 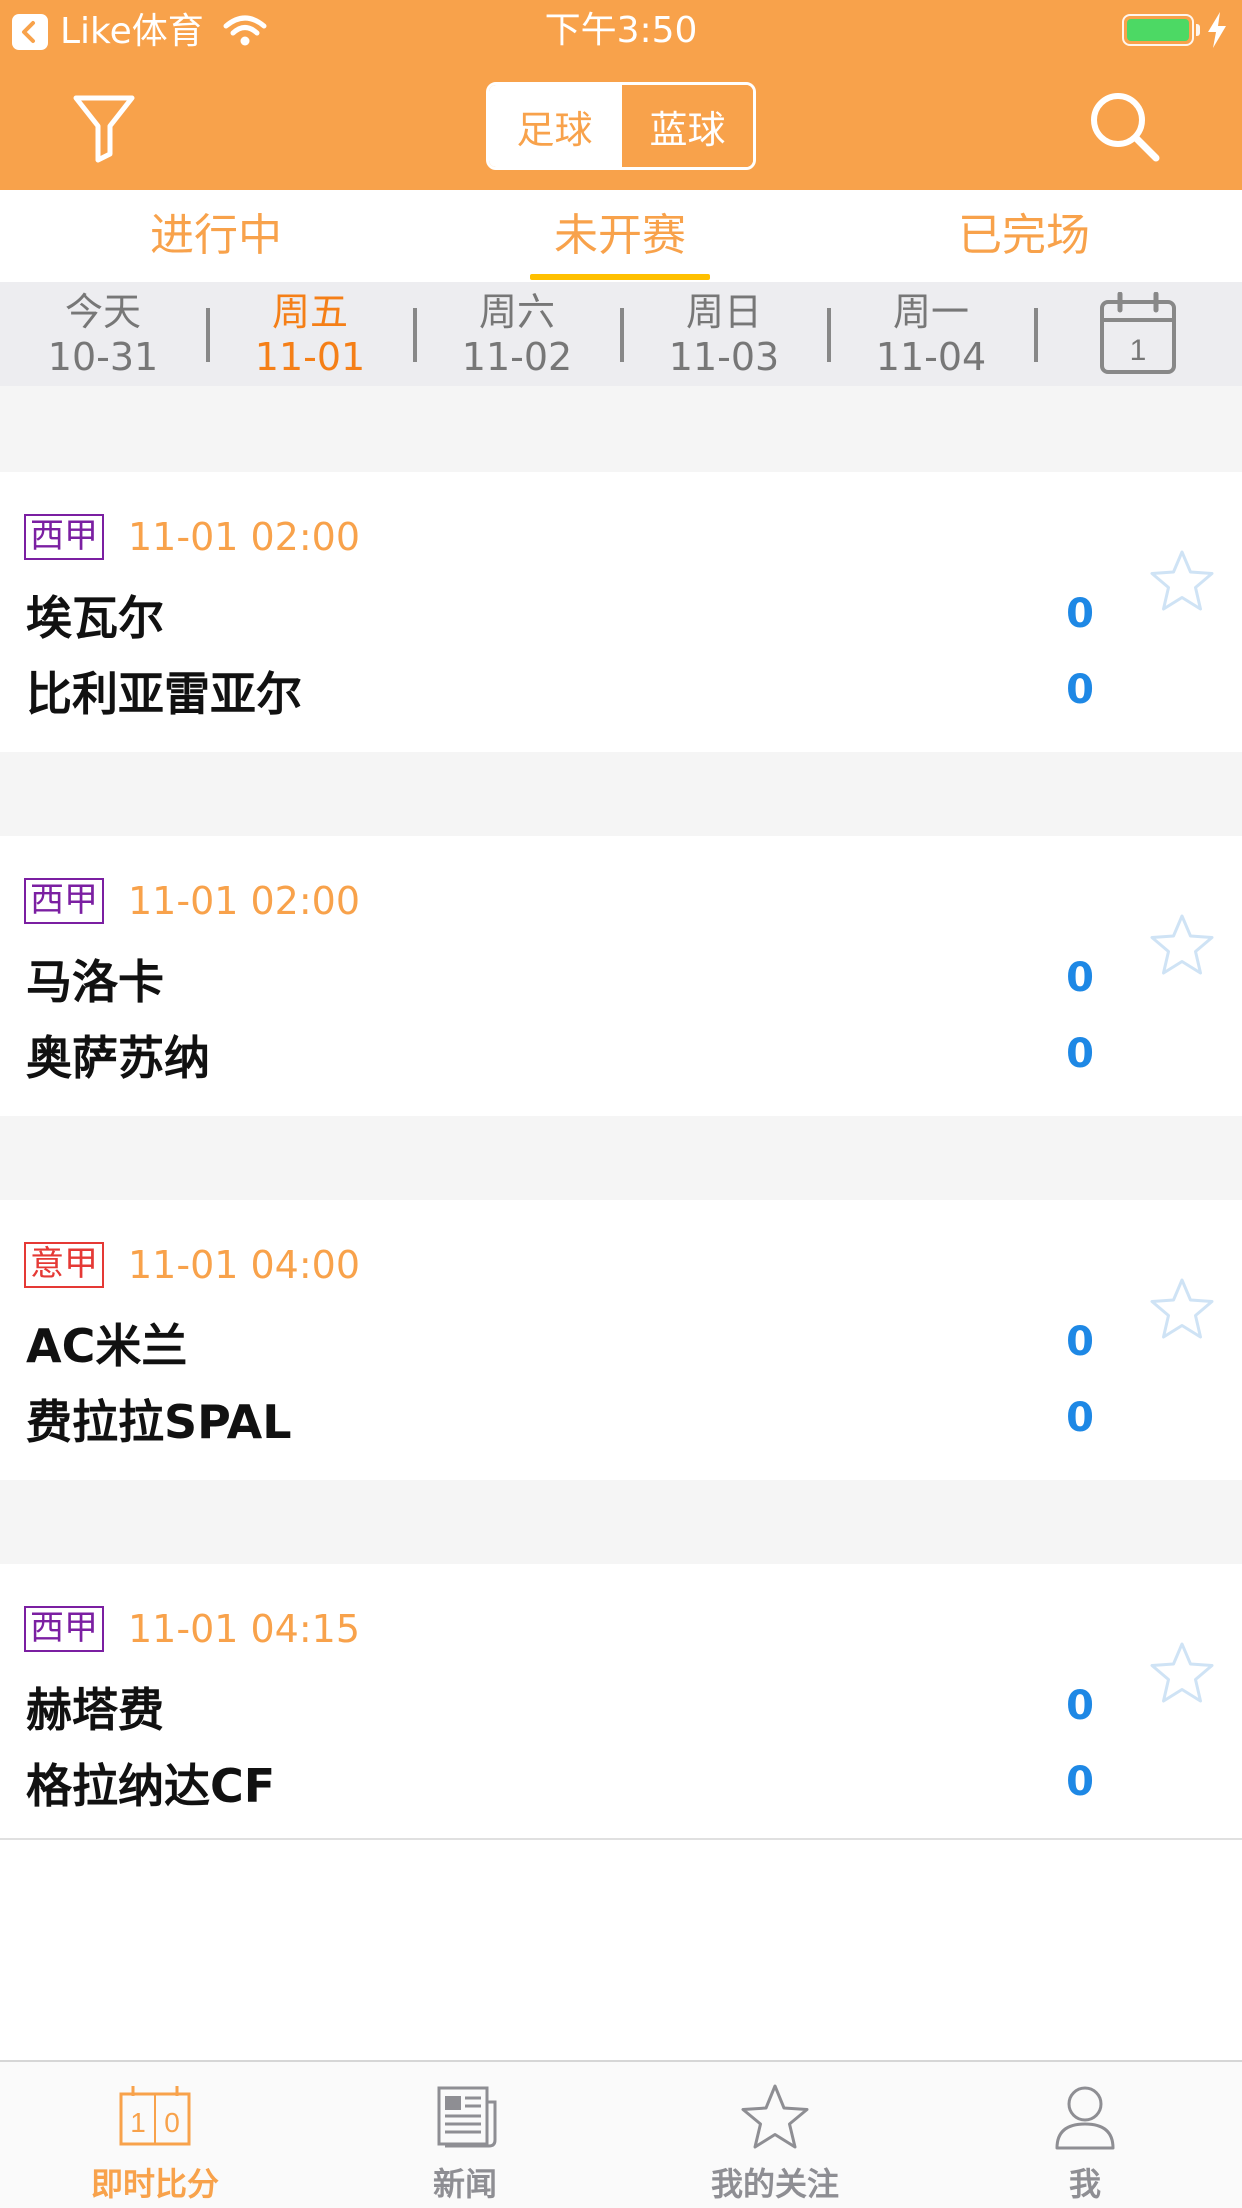 I want to click on tab-live-score: 1 0 即时比分, so click(x=155, y=2135).